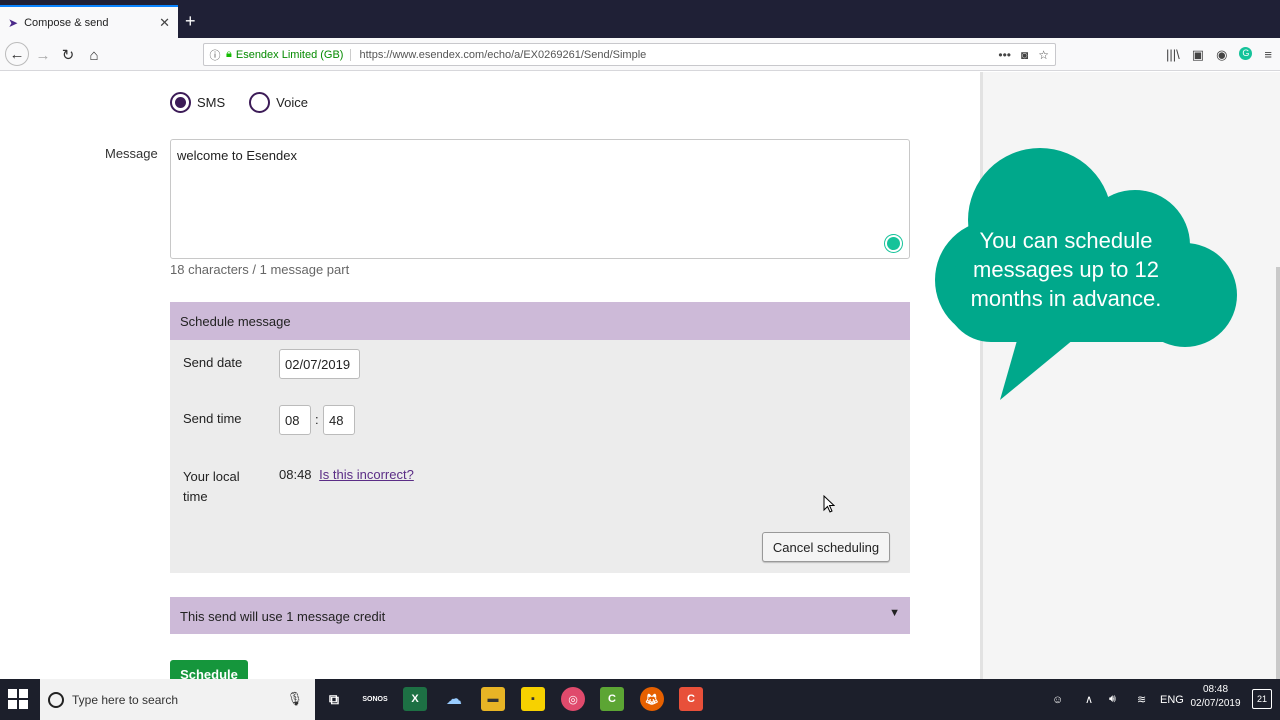 The image size is (1280, 720). Describe the element at coordinates (334, 699) in the screenshot. I see `task-view-icon: ⧉` at that location.